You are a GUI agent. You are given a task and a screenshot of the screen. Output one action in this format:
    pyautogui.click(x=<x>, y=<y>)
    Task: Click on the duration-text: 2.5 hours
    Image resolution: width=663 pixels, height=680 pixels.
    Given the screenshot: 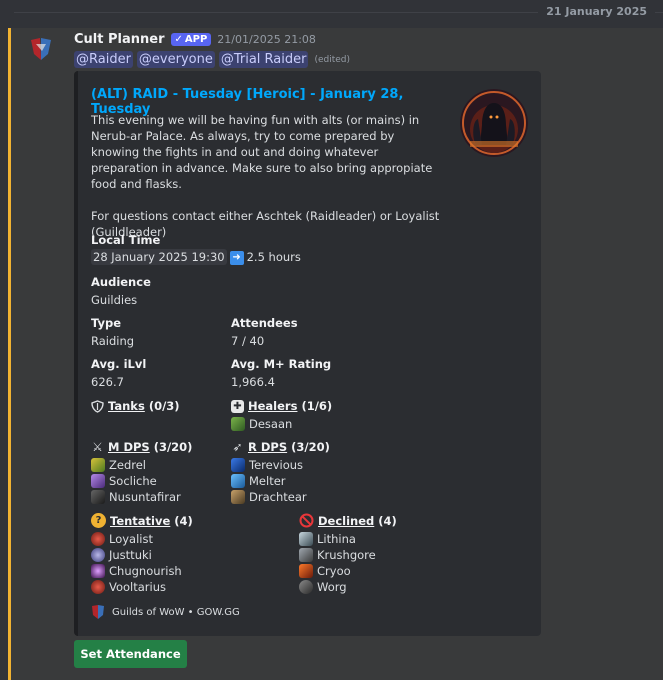 What is the action you would take?
    pyautogui.click(x=273, y=257)
    